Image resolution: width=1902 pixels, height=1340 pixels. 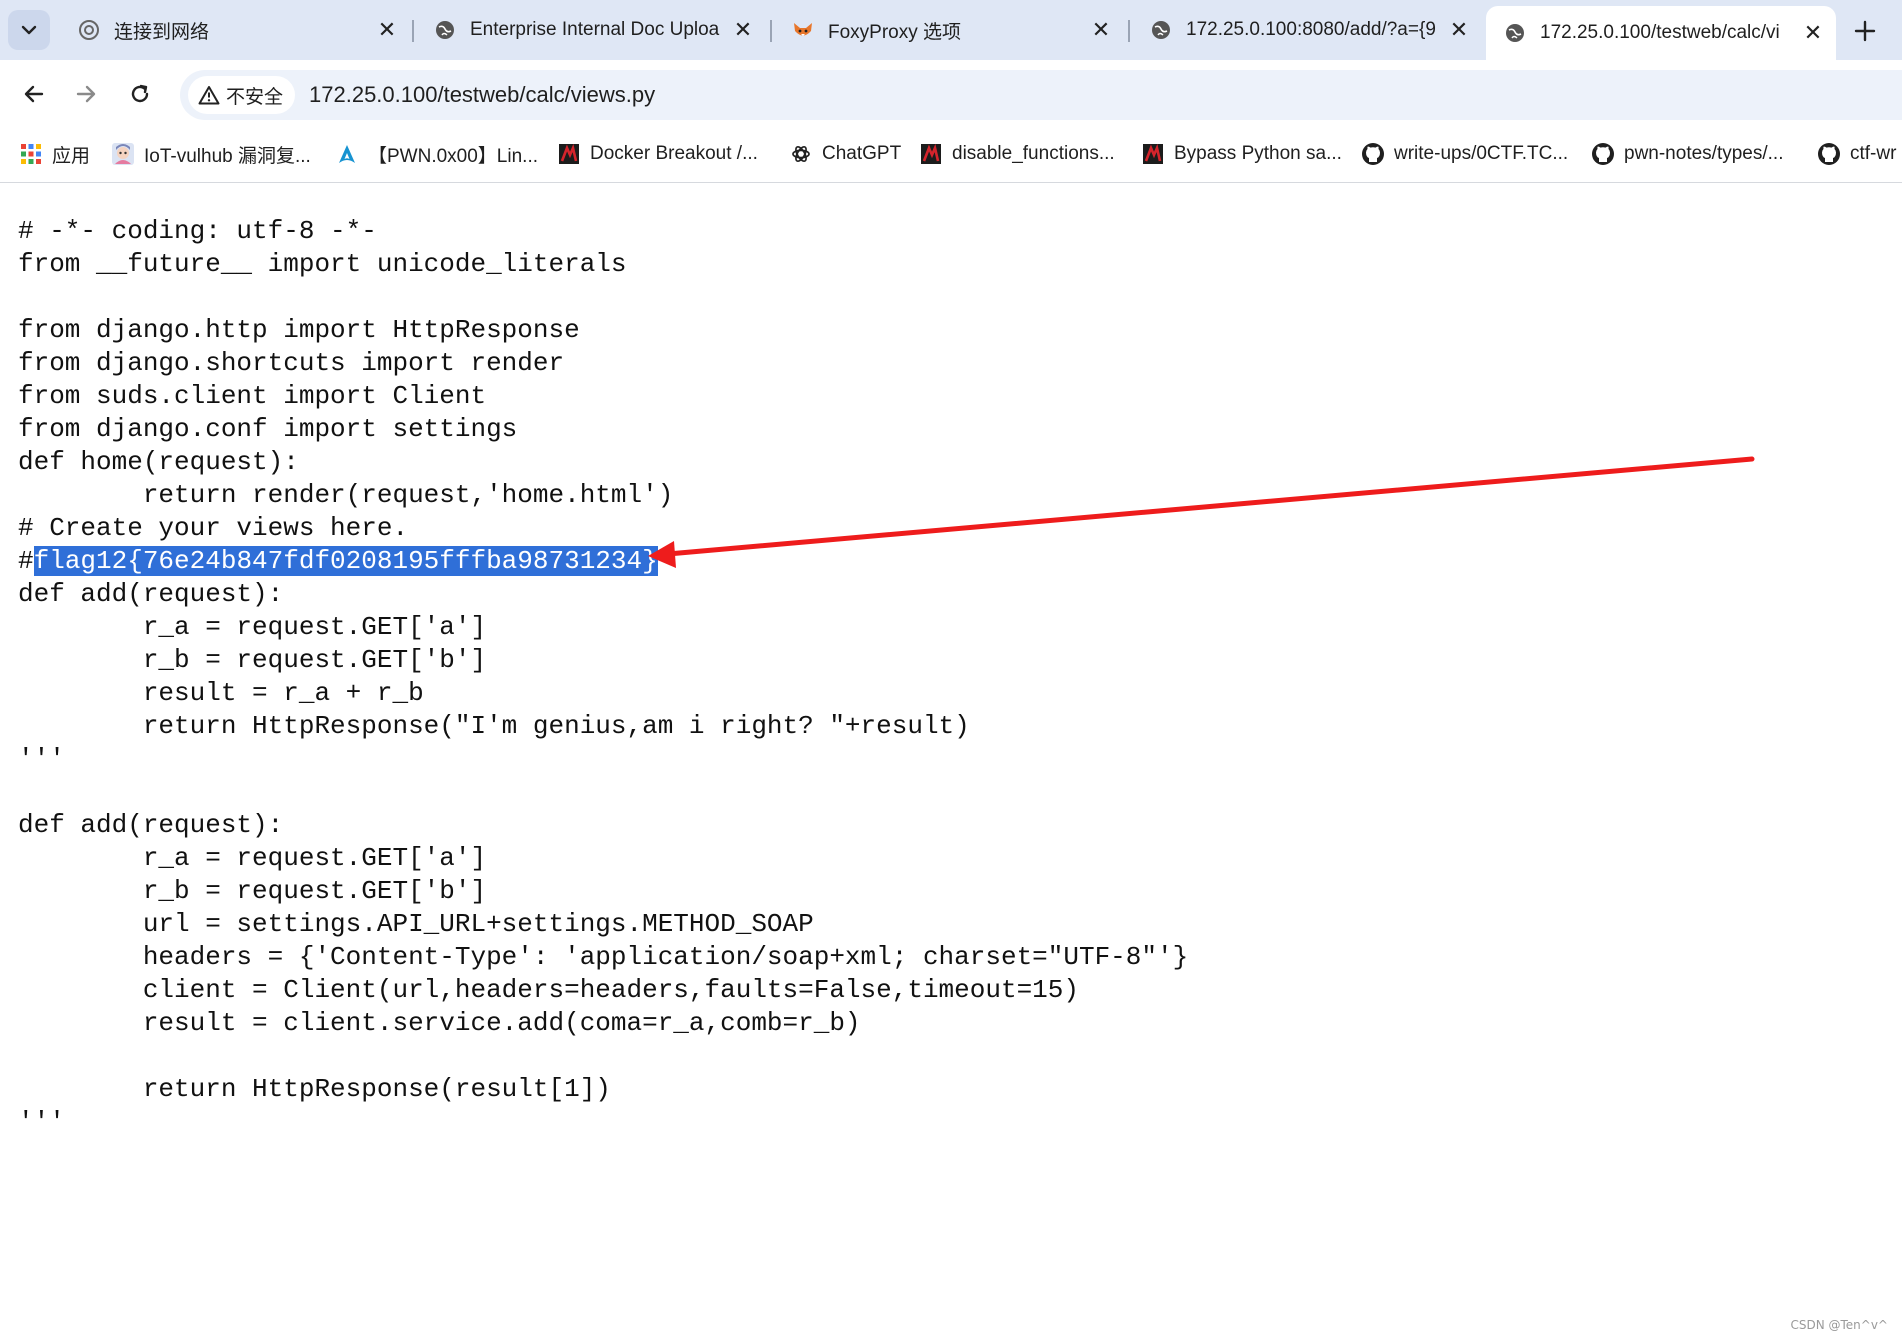 I want to click on arrow-shaft, so click(x=1210, y=506).